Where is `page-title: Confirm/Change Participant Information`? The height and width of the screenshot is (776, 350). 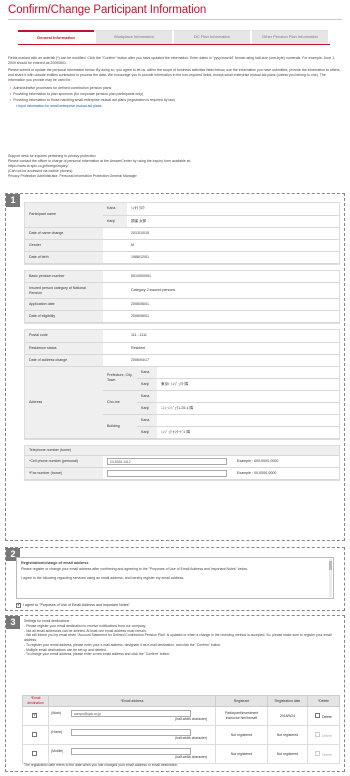
page-title: Confirm/Change Participant Information is located at coordinates (107, 10).